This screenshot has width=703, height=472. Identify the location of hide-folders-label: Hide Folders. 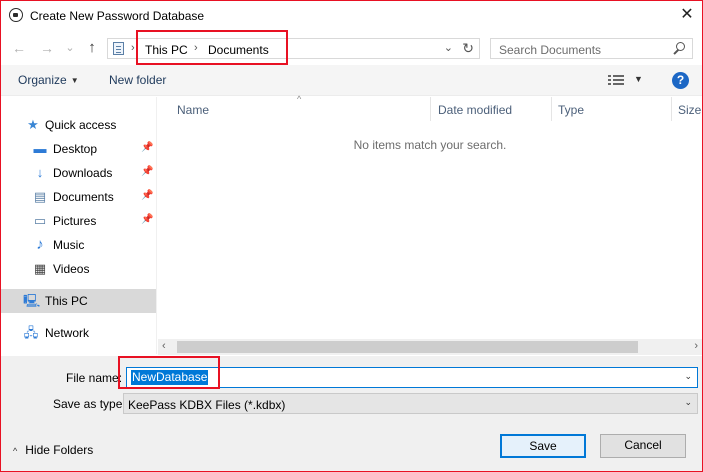
(59, 450).